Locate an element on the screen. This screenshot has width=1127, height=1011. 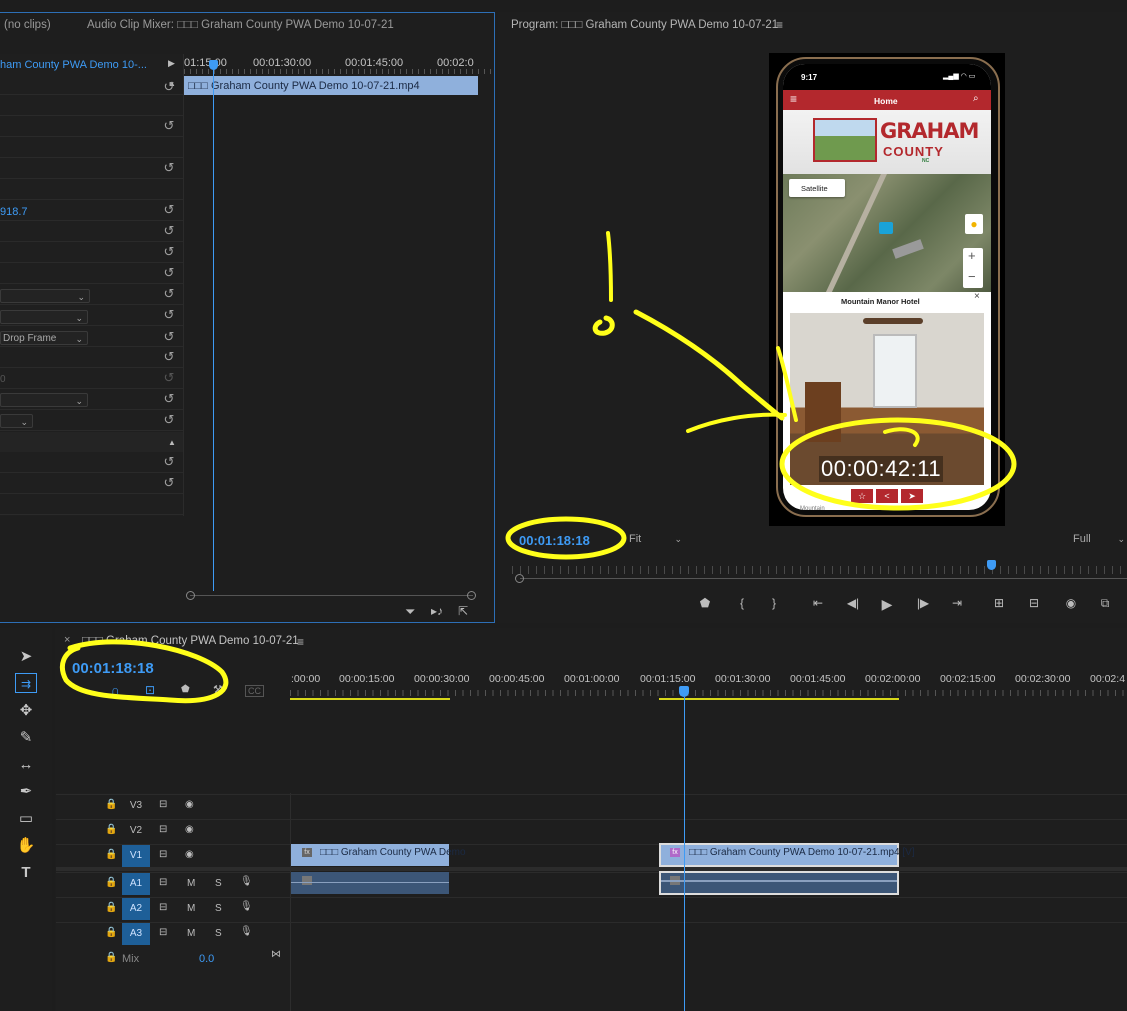
annotation-arrow-curve is located at coordinates (709, 365).